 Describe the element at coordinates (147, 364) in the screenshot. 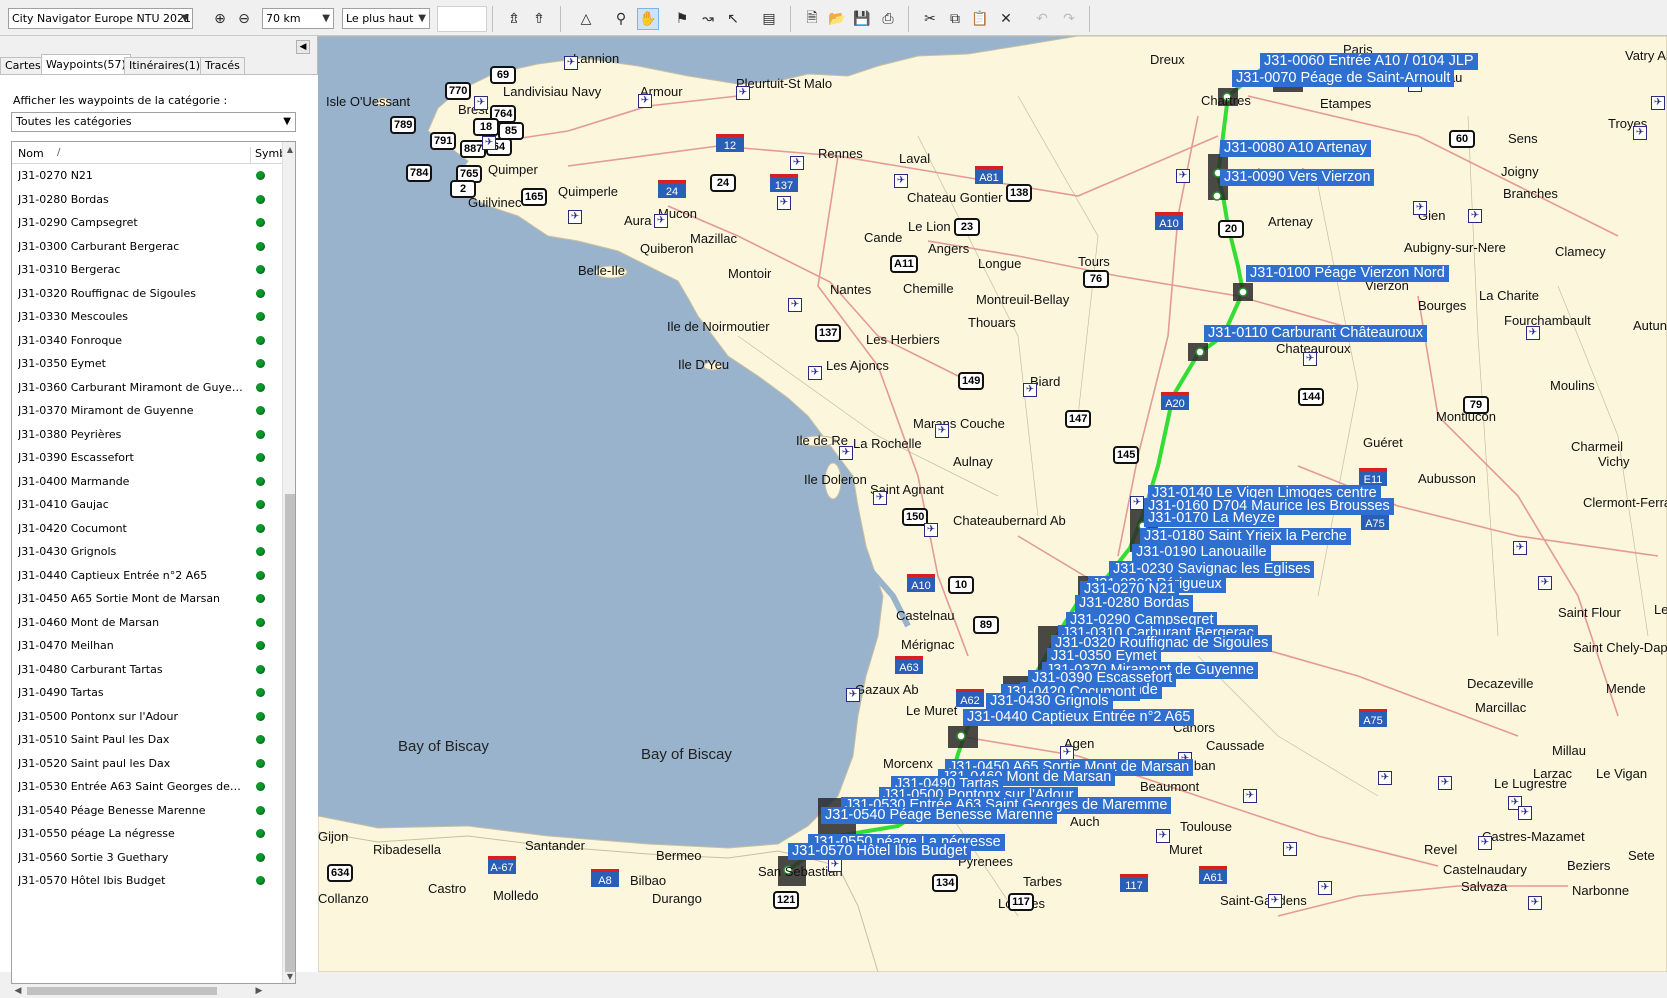

I see `list-item: J31-0350 Eymet` at that location.